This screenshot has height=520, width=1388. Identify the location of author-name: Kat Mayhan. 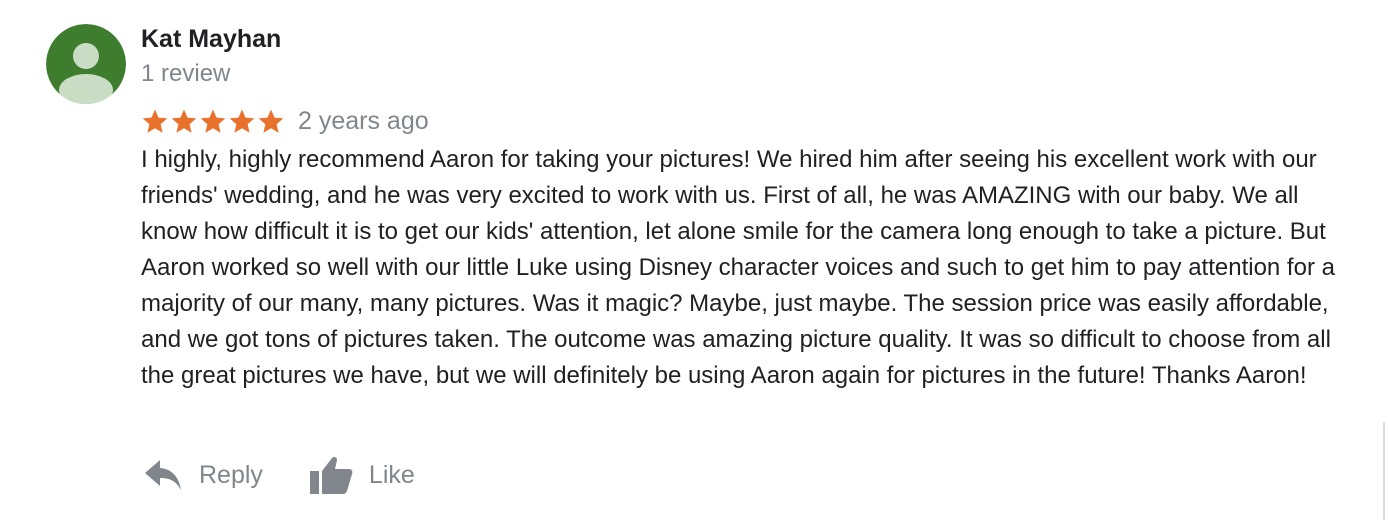
(211, 39).